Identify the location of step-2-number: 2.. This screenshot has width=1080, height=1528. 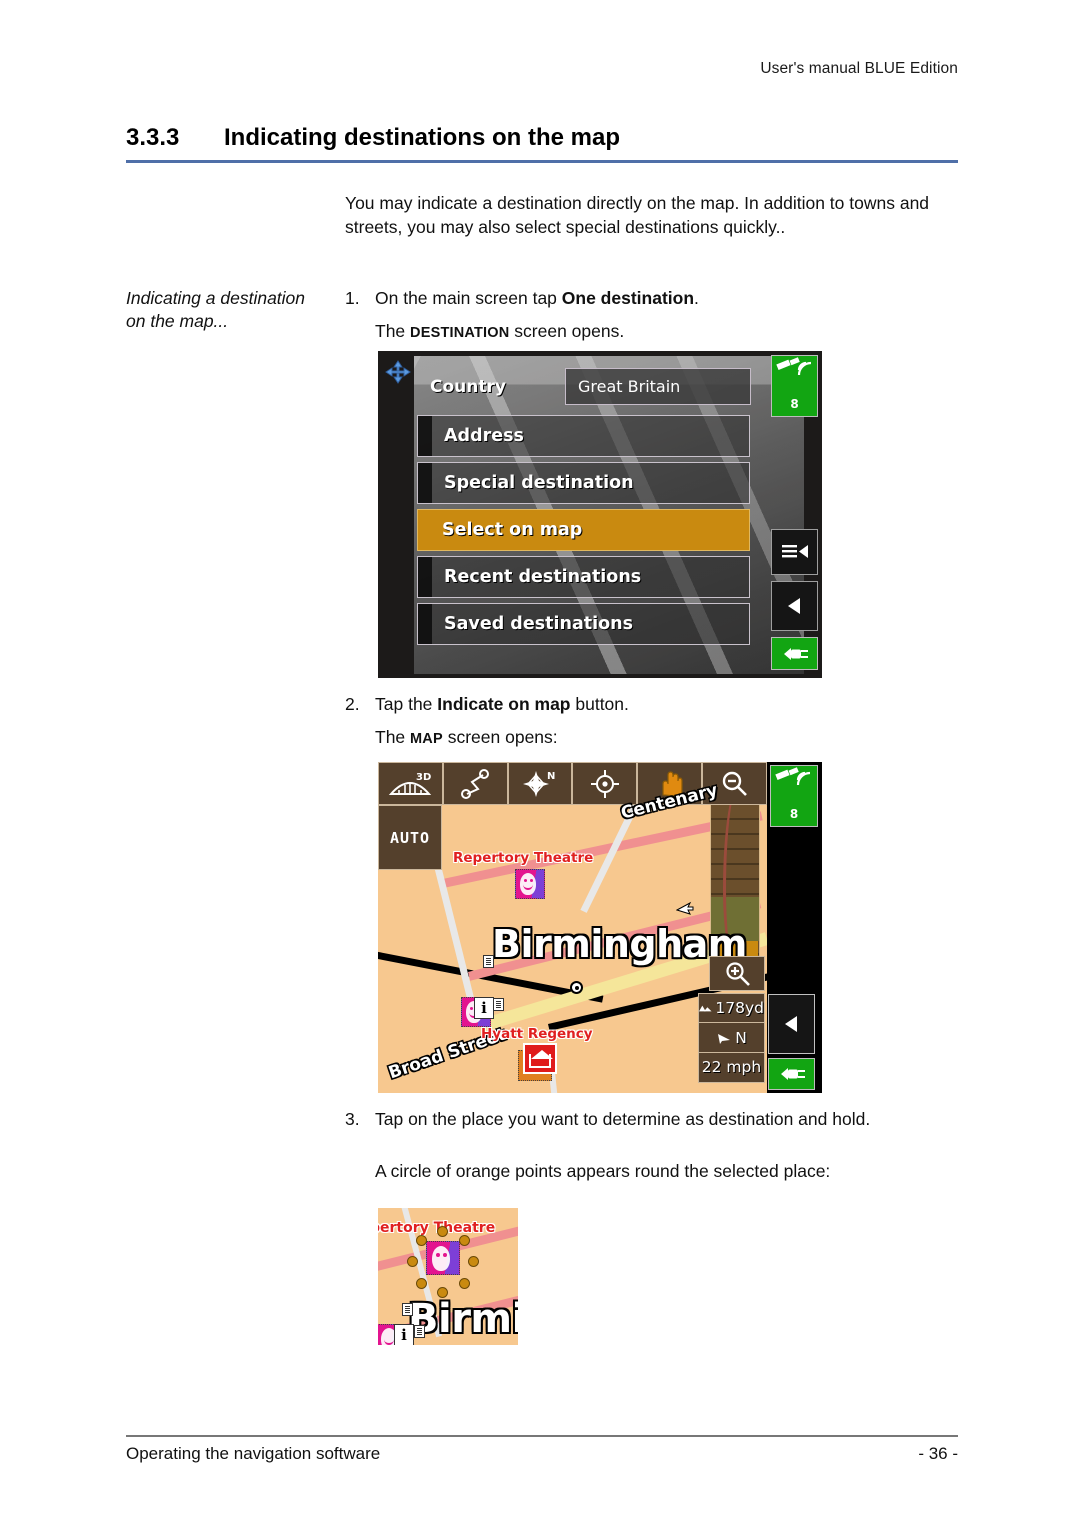
(352, 704).